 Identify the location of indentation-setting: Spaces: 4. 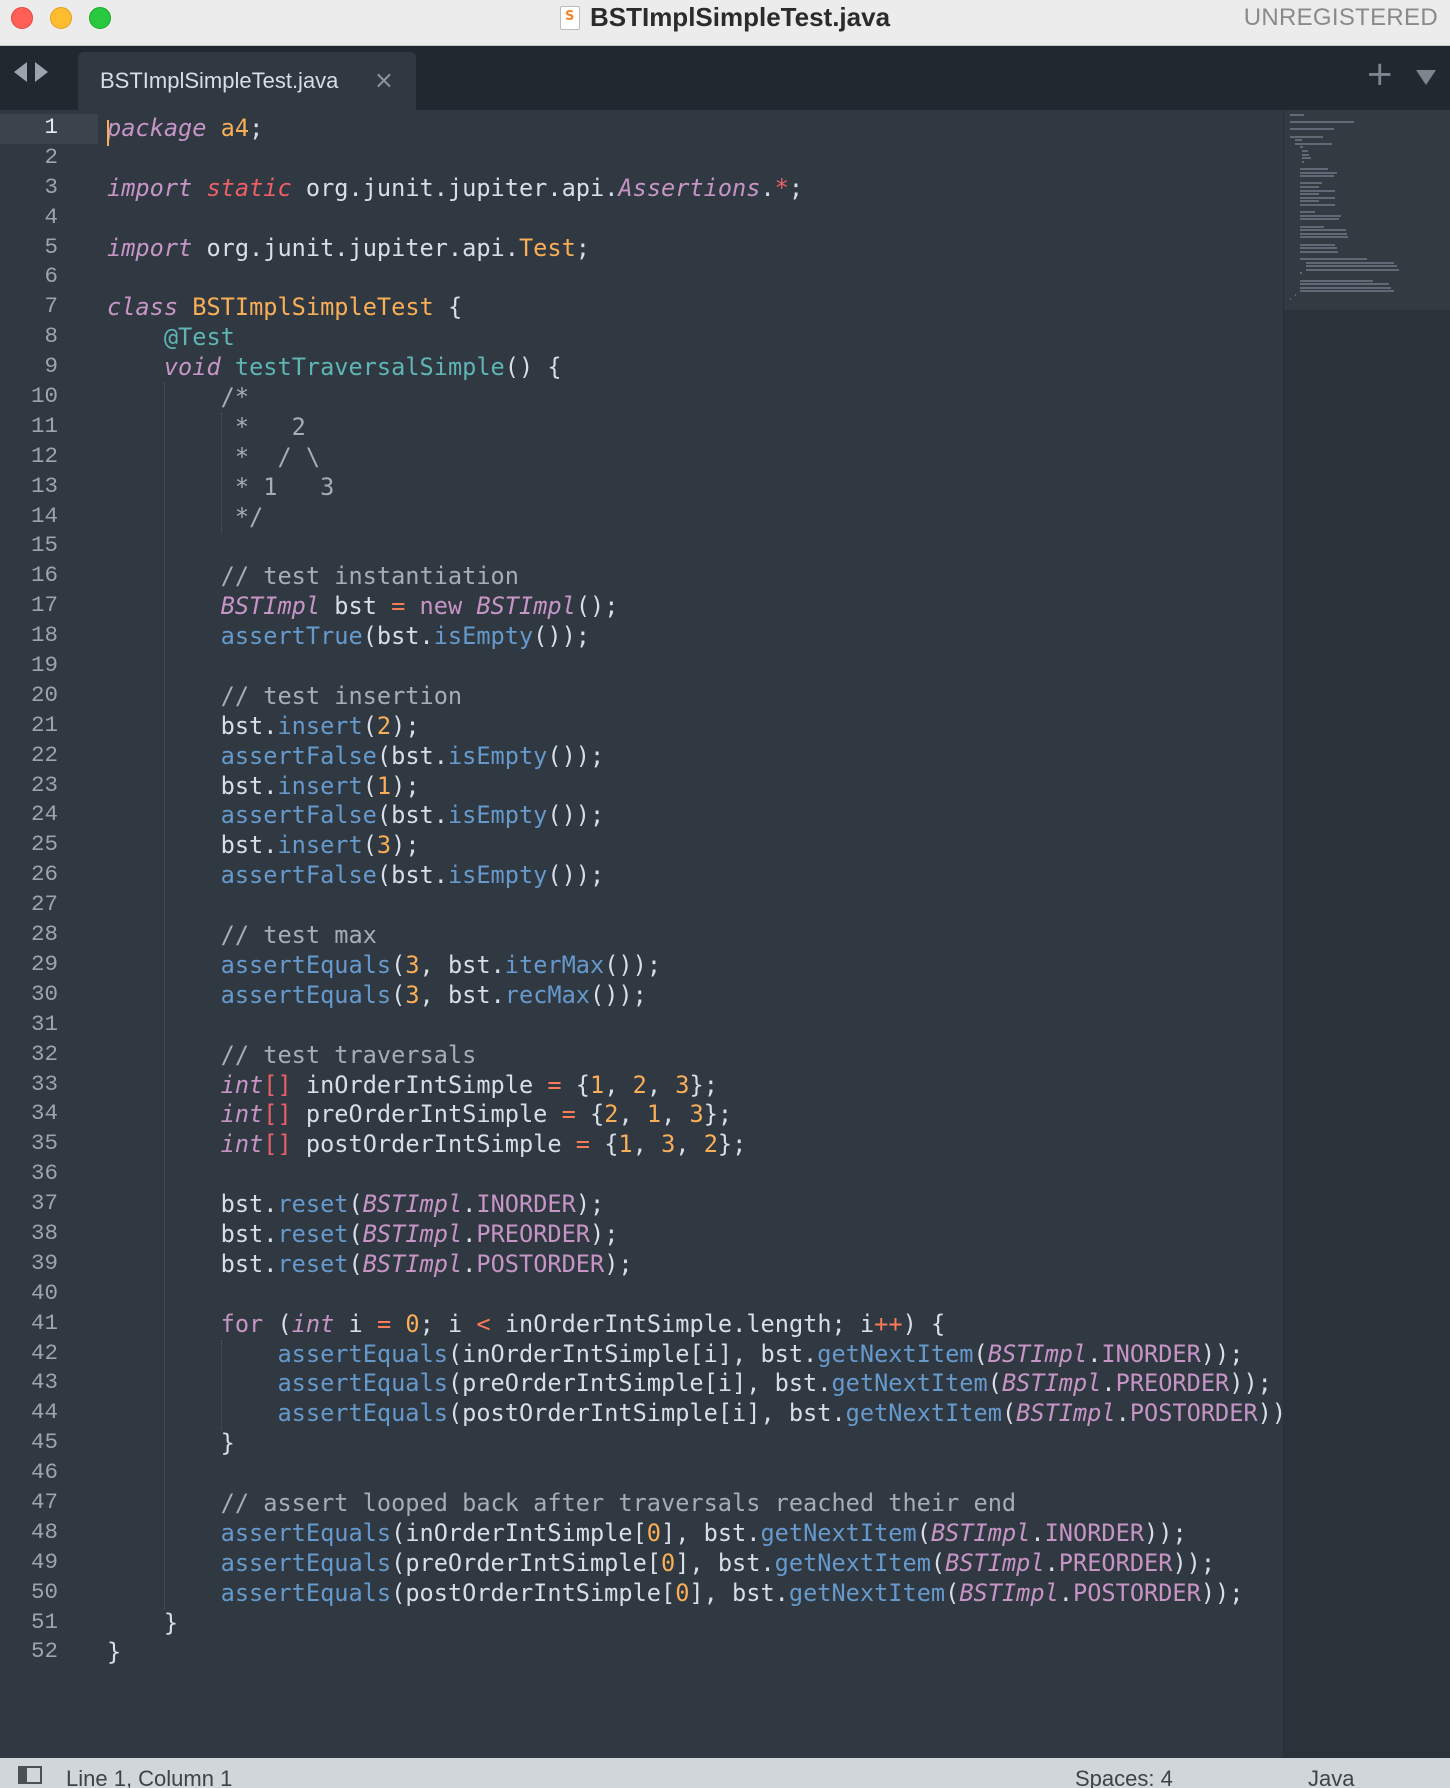
(1124, 1777).